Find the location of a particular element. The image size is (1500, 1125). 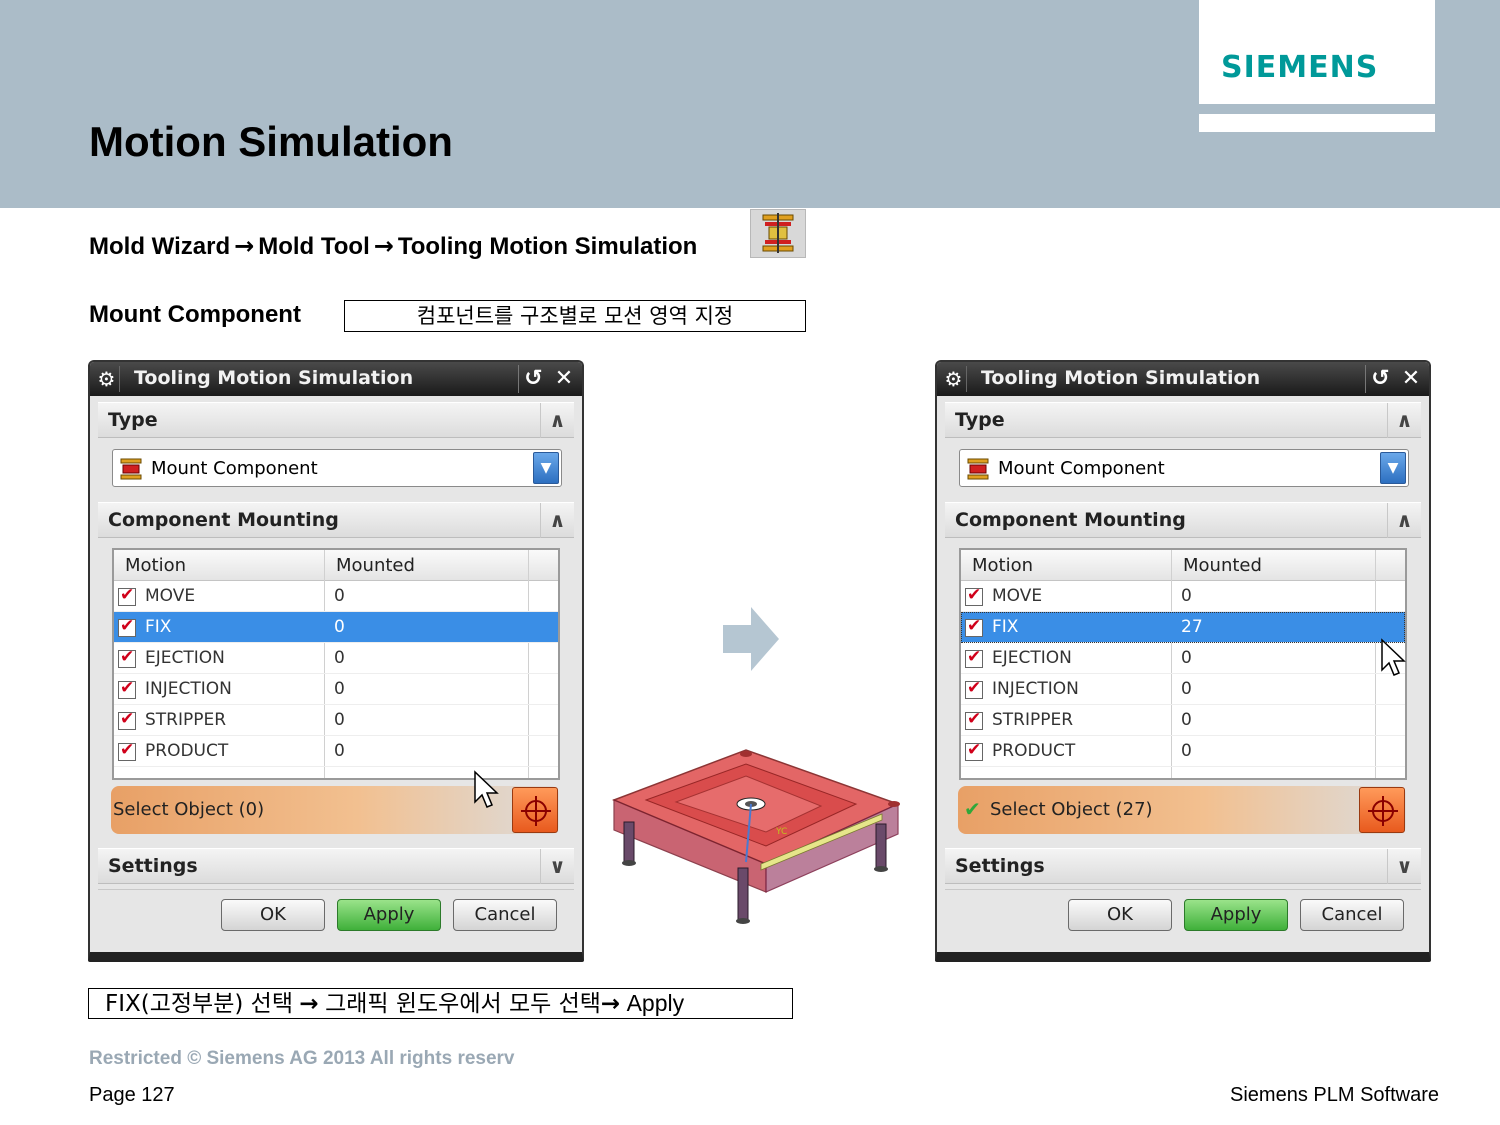

instruction-box: FIX(고정부분) 선택 → 그래픽 윈도우에서 모두 선택→ Apply is located at coordinates (440, 1003).